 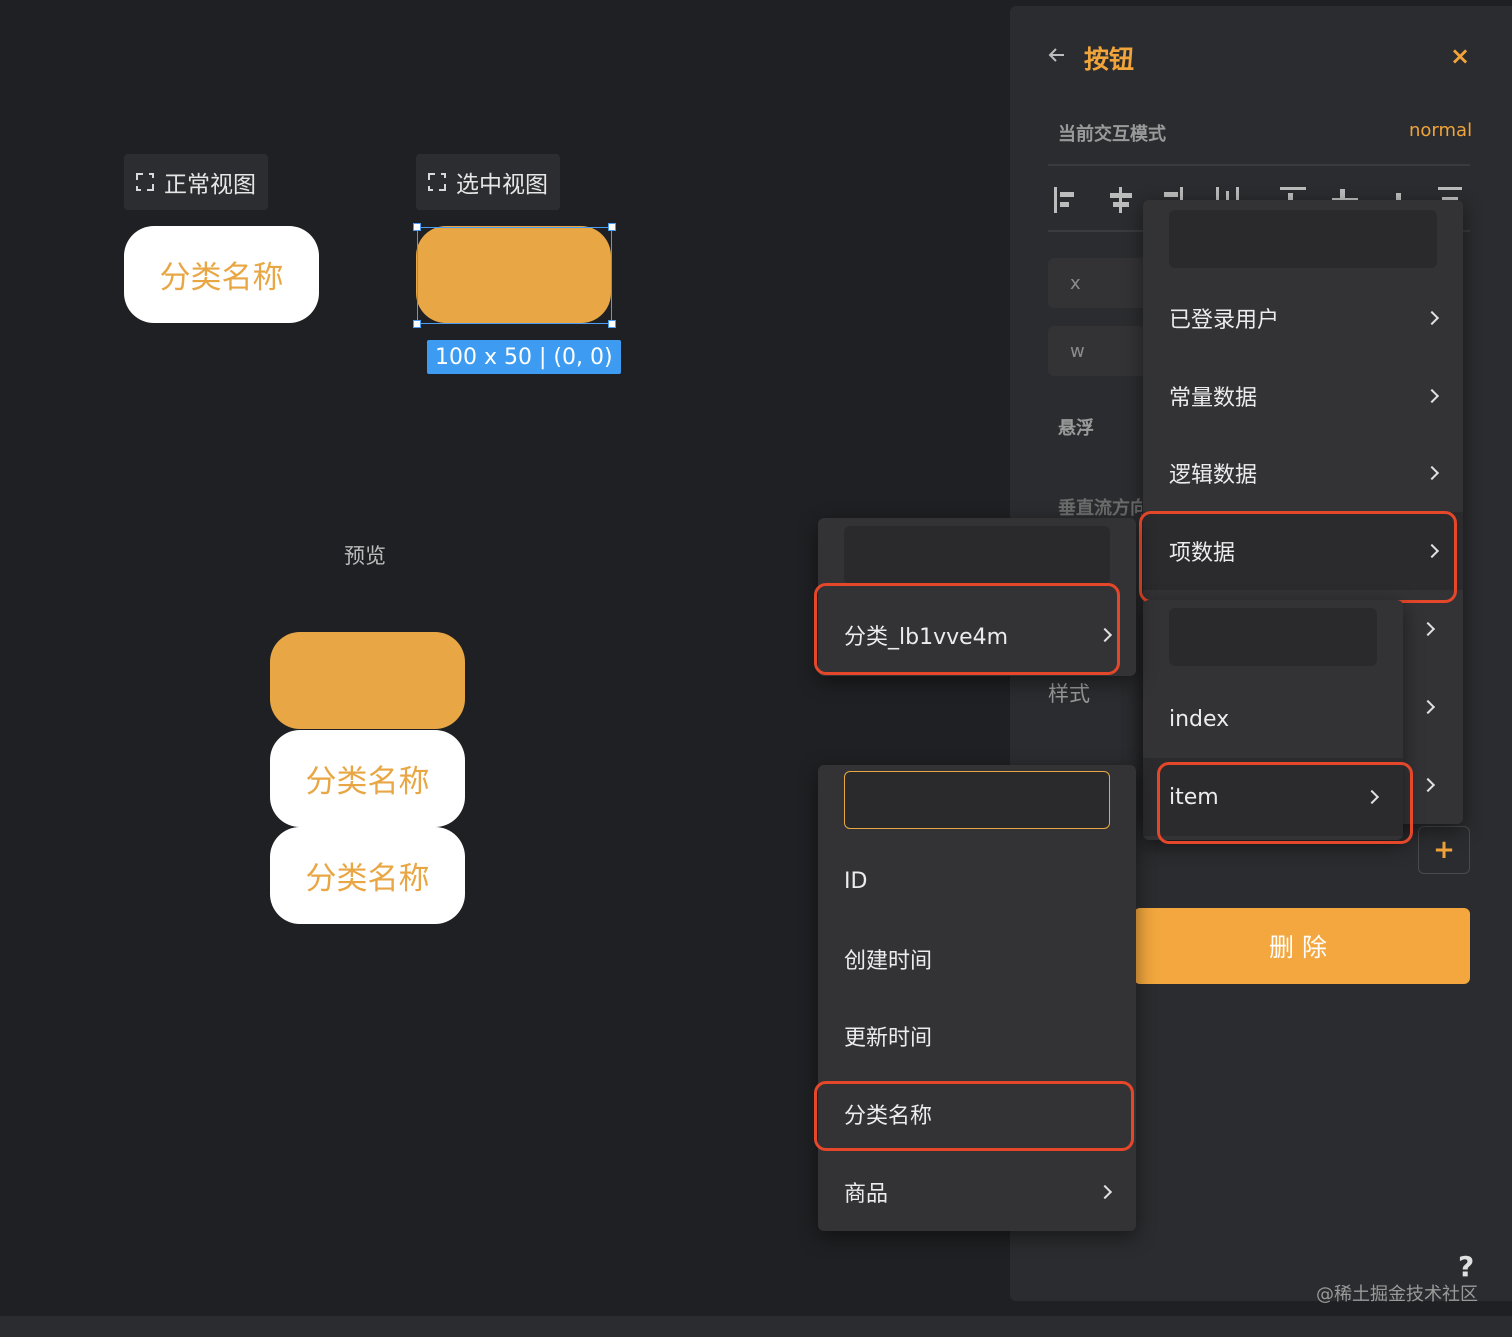 What do you see at coordinates (977, 959) in the screenshot?
I see `menu-item-created-at: 创建时间` at bounding box center [977, 959].